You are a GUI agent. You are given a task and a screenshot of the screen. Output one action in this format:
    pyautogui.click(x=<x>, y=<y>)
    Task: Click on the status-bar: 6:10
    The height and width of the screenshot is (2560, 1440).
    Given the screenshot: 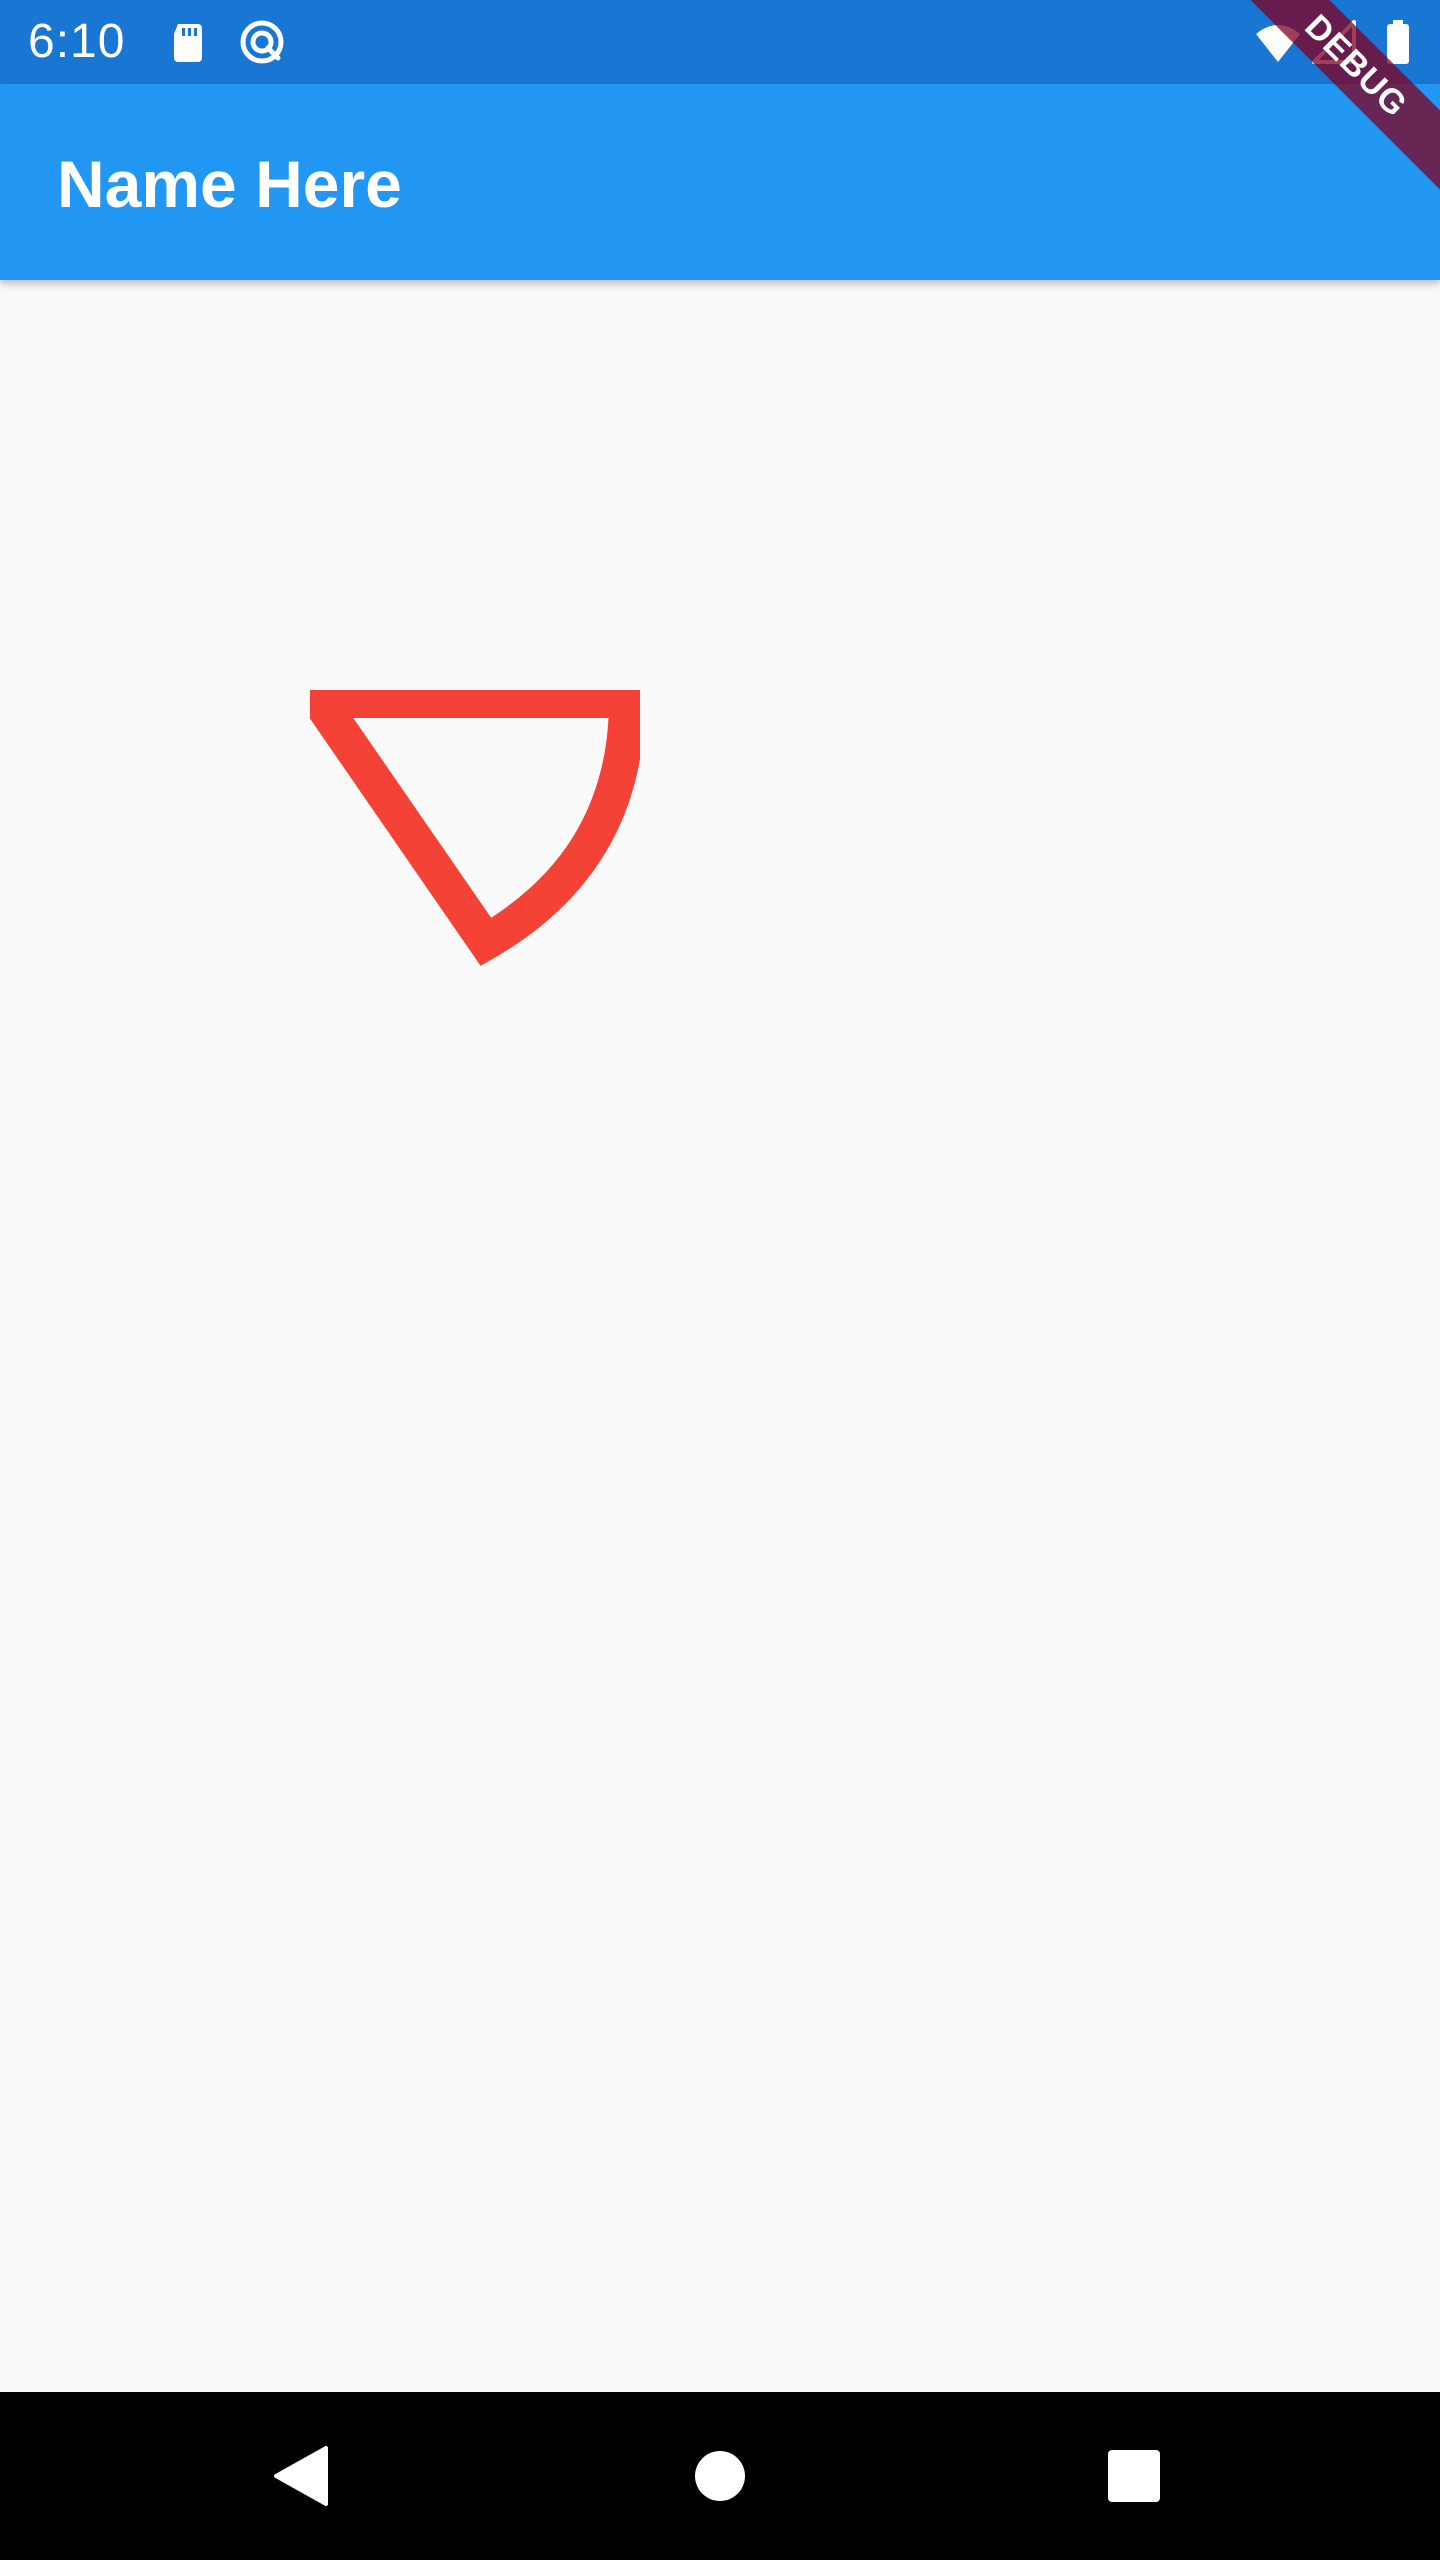 What is the action you would take?
    pyautogui.click(x=720, y=42)
    